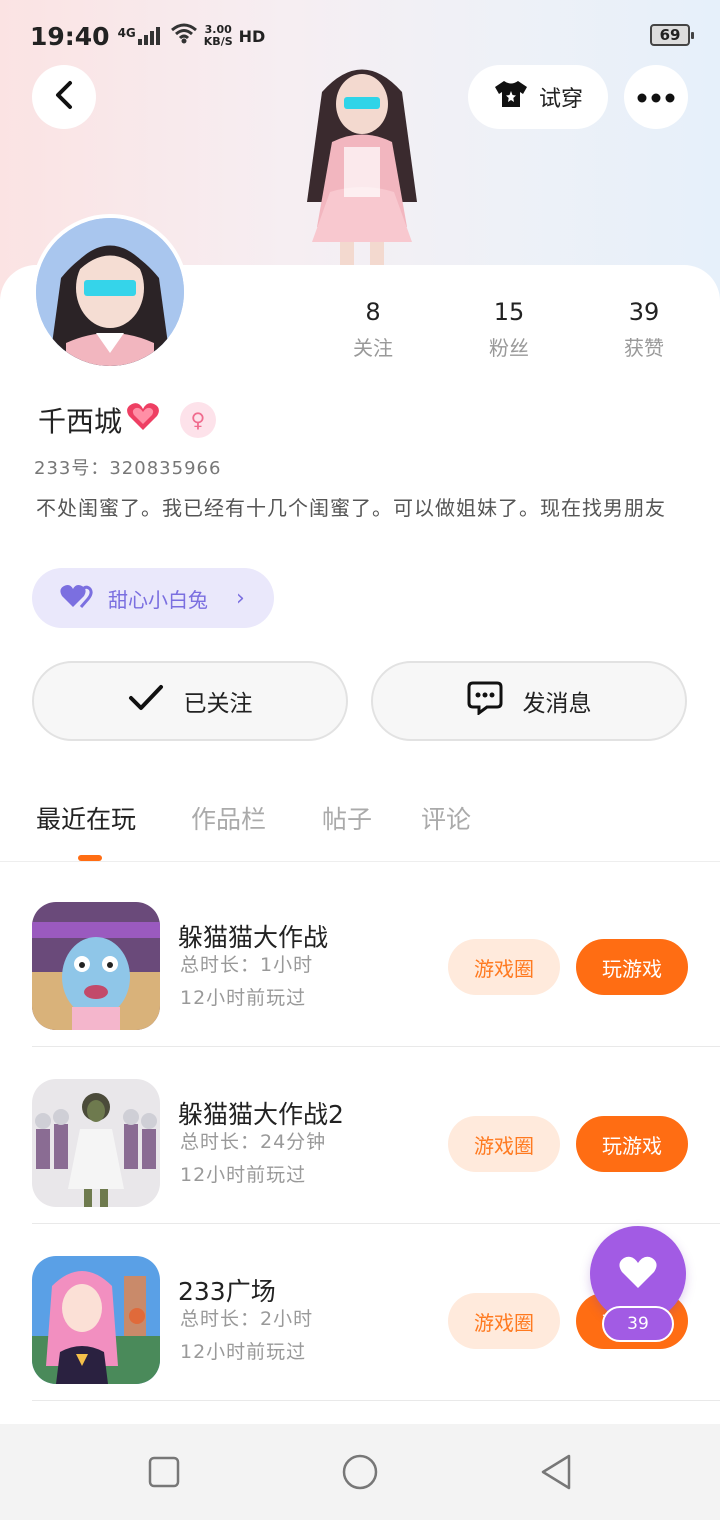 The width and height of the screenshot is (720, 1520). Describe the element at coordinates (139, 36) in the screenshot. I see `signal-icon: 4G` at that location.